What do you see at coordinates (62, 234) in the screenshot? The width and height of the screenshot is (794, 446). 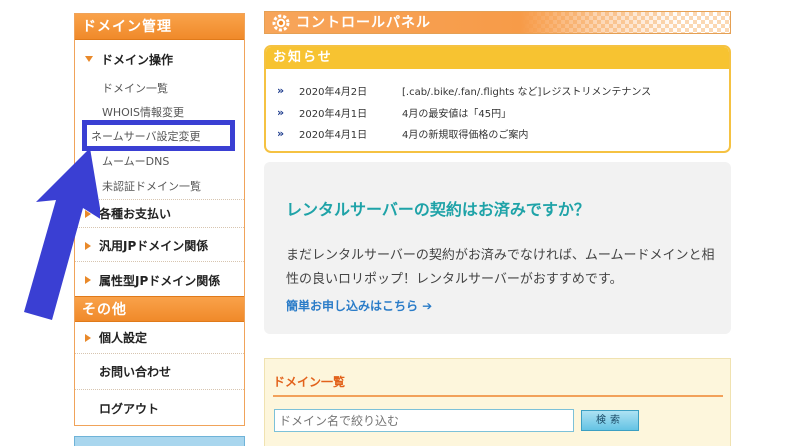 I see `annotation-arrow-icon` at bounding box center [62, 234].